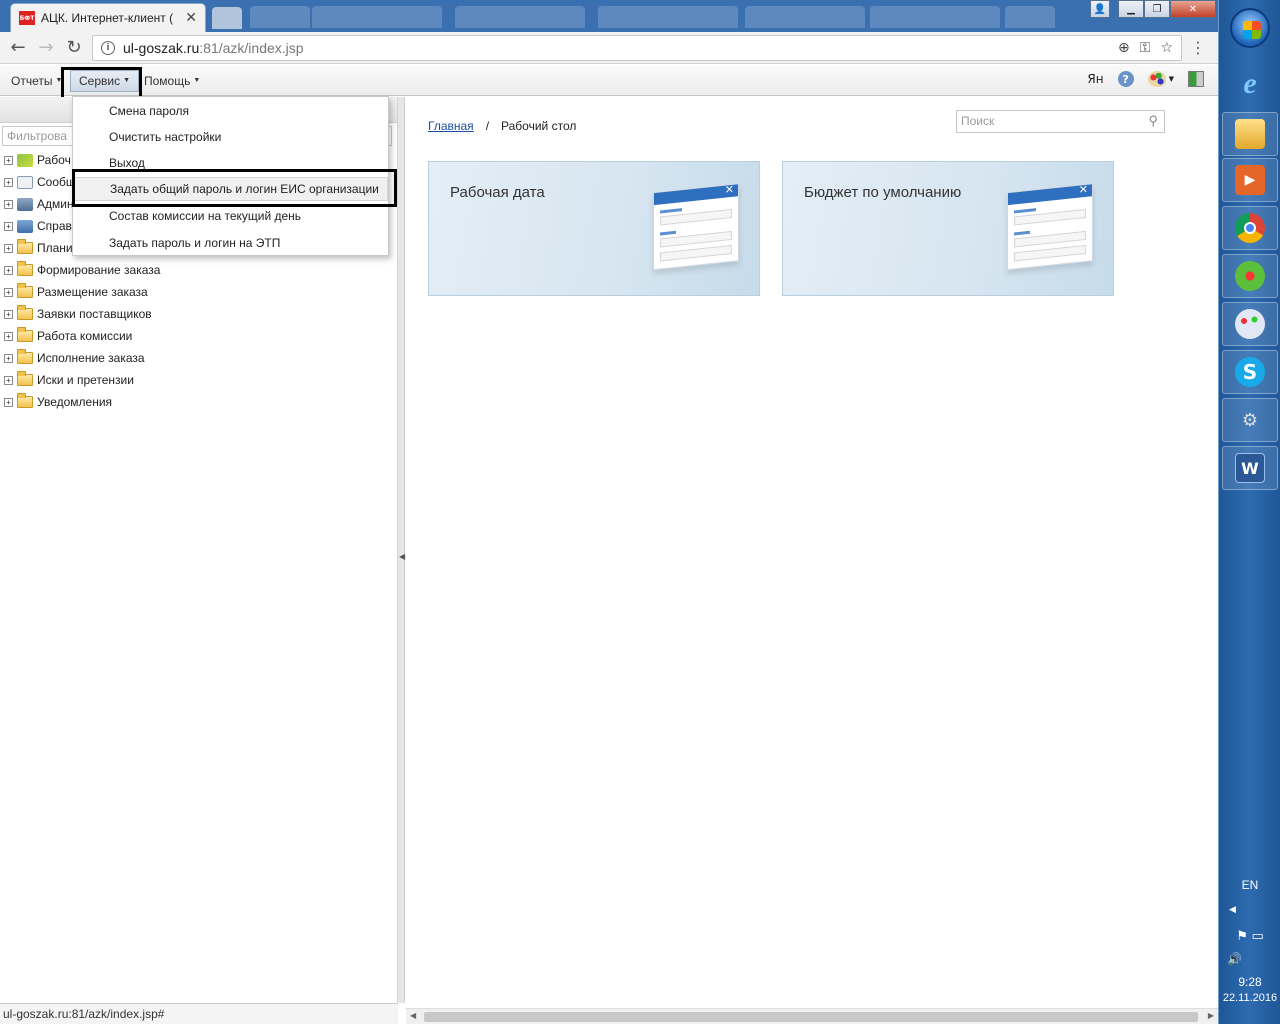 Image resolution: width=1280 pixels, height=1024 pixels. What do you see at coordinates (1095, 79) in the screenshot?
I see `user-name: Ян` at bounding box center [1095, 79].